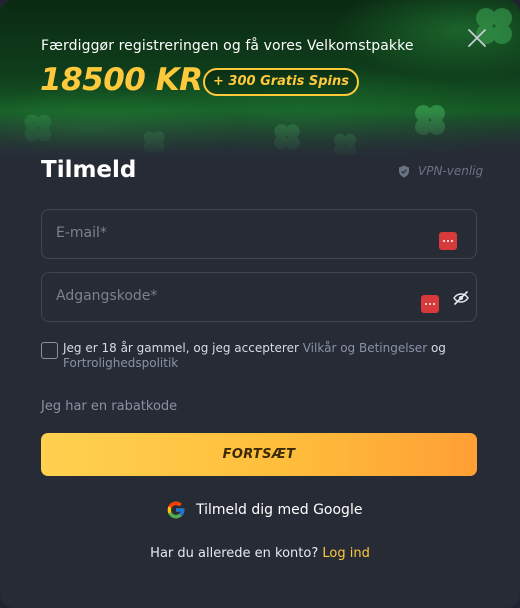 The image size is (520, 608). What do you see at coordinates (461, 298) in the screenshot?
I see `eye-hidden-icon` at bounding box center [461, 298].